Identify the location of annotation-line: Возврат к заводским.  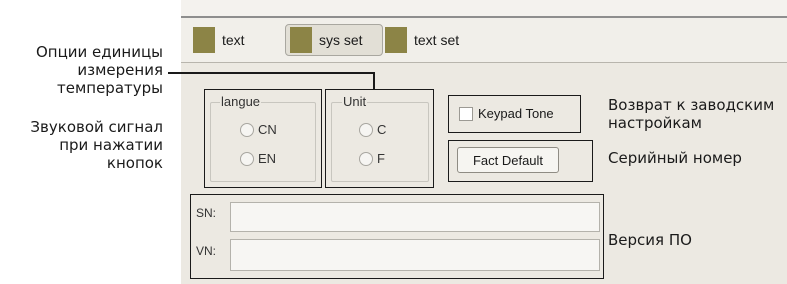
(691, 105).